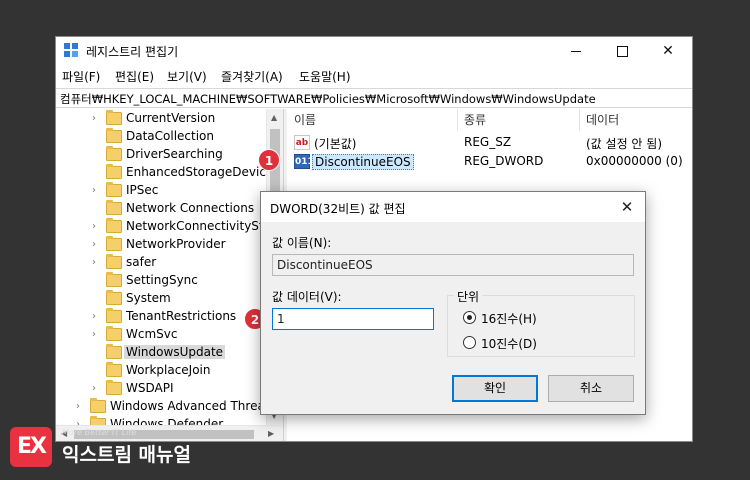  I want to click on step-badge-1: 1, so click(269, 160).